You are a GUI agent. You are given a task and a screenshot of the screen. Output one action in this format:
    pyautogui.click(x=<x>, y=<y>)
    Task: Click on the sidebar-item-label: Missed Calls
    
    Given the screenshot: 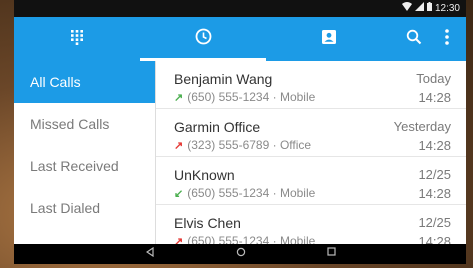 What is the action you would take?
    pyautogui.click(x=70, y=124)
    